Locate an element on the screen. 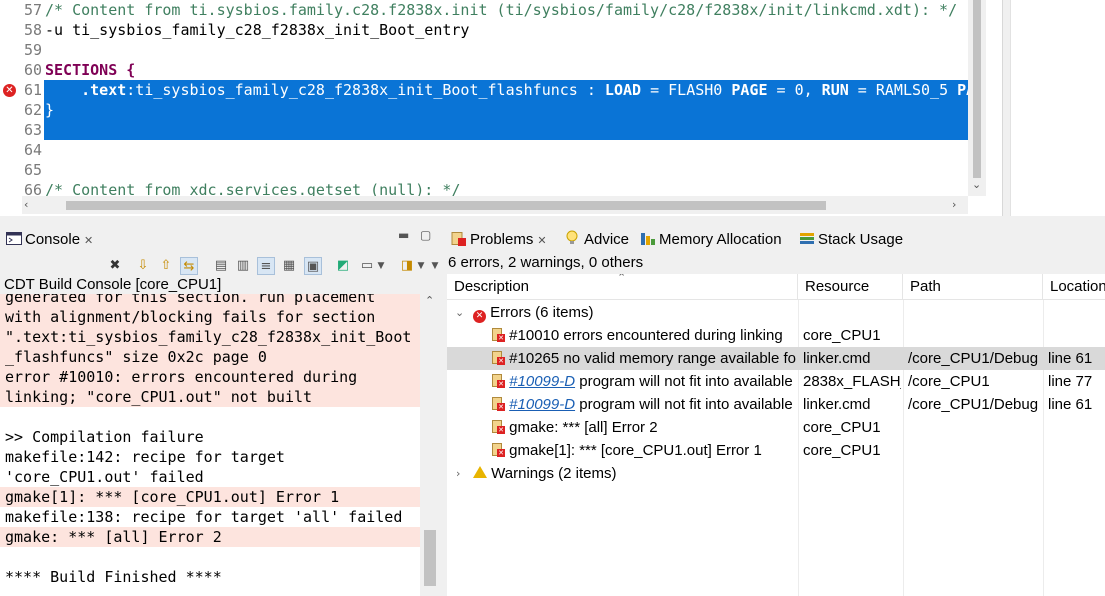 The width and height of the screenshot is (1105, 596). group-warnings: › Warnings (2 items) is located at coordinates (776, 473).